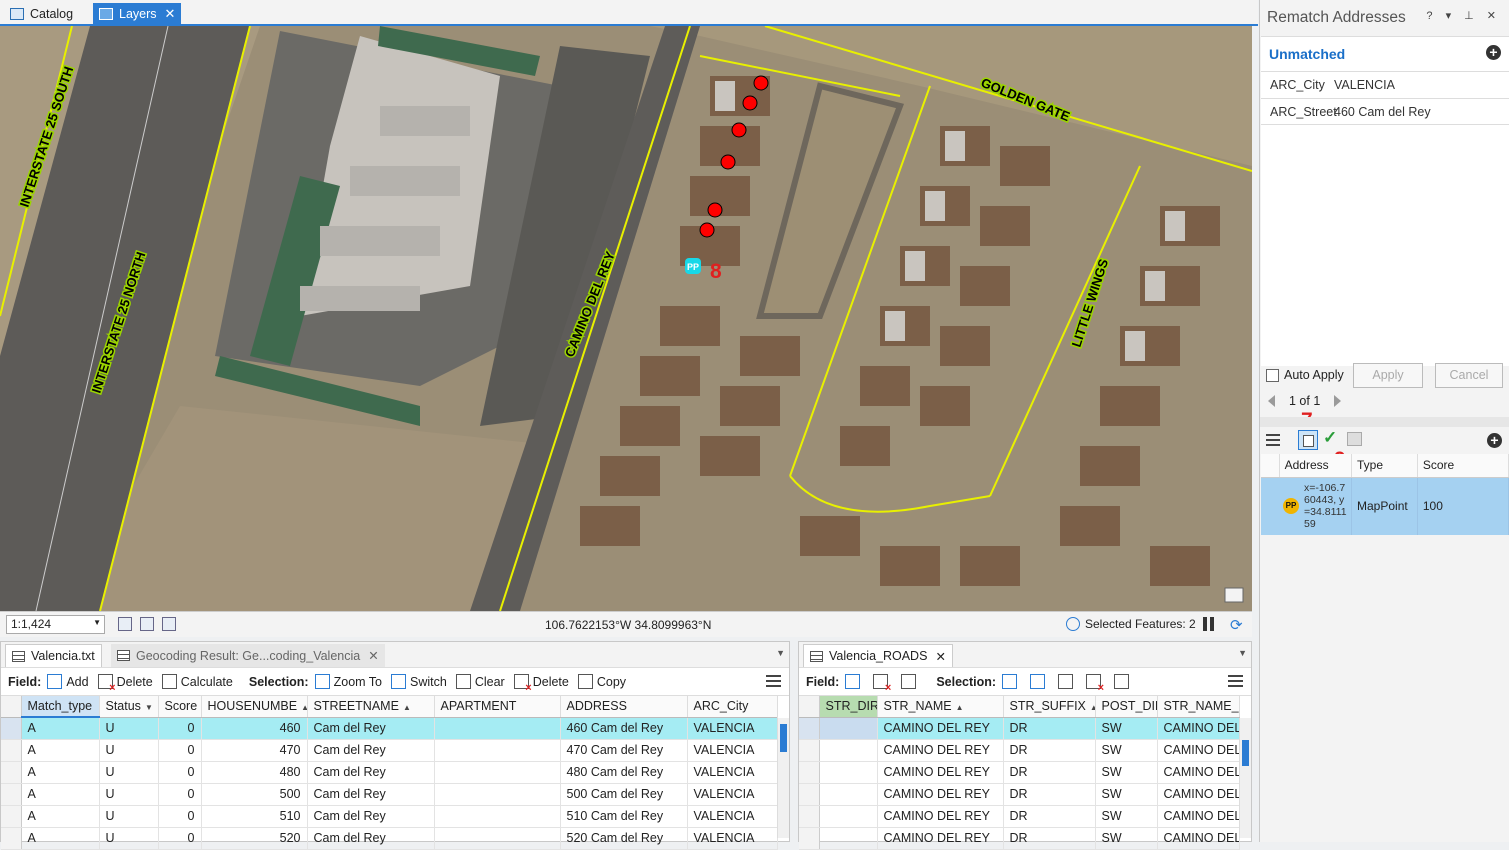  What do you see at coordinates (1388, 375) in the screenshot?
I see `apply-button: Apply` at bounding box center [1388, 375].